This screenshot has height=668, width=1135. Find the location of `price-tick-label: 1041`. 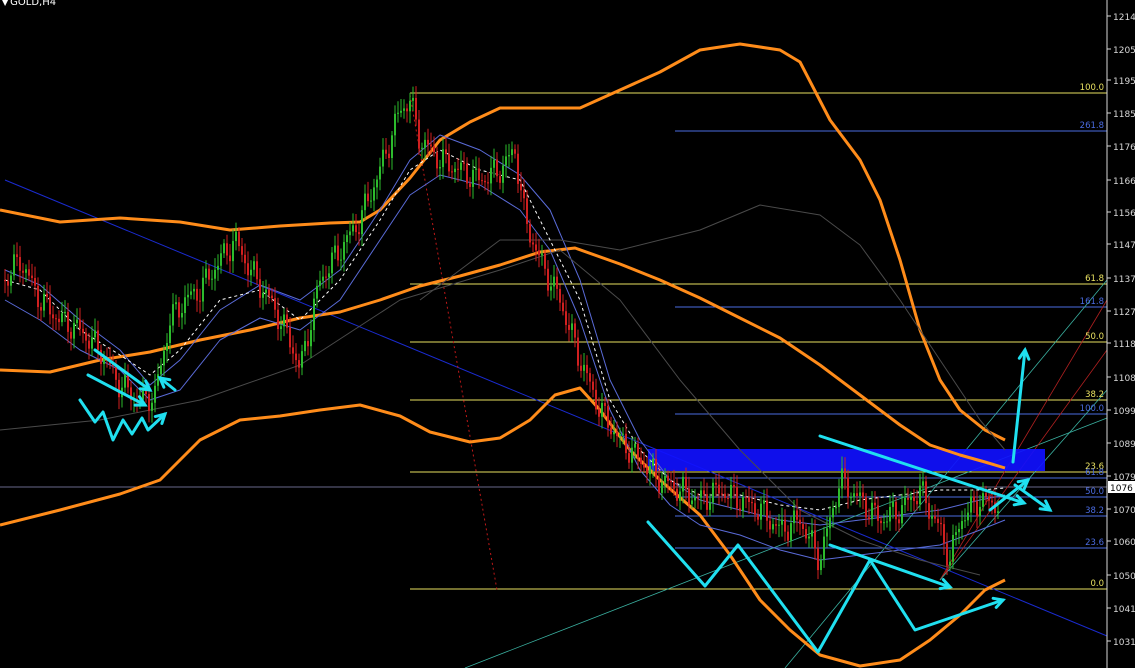

price-tick-label: 1041 is located at coordinates (1124, 610).